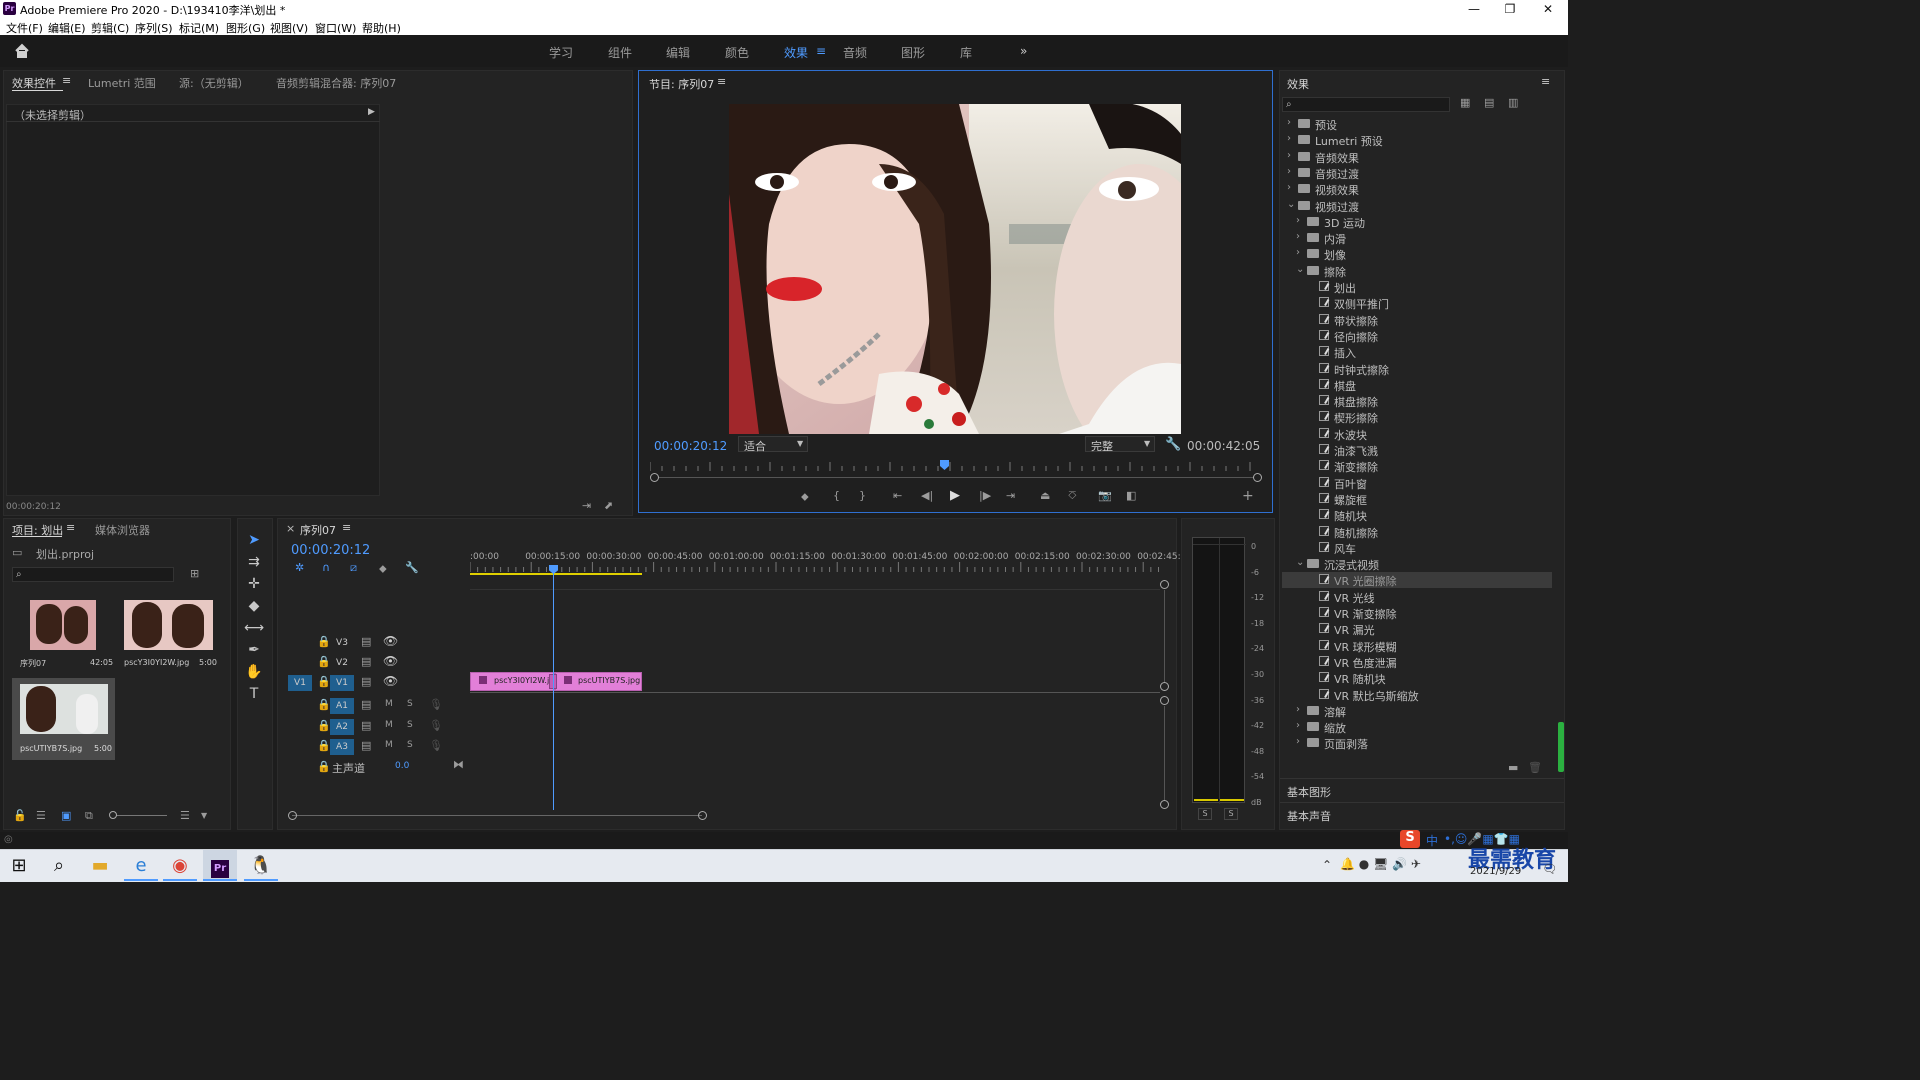  Describe the element at coordinates (261, 865) in the screenshot. I see `qq-icon: 🐧` at that location.